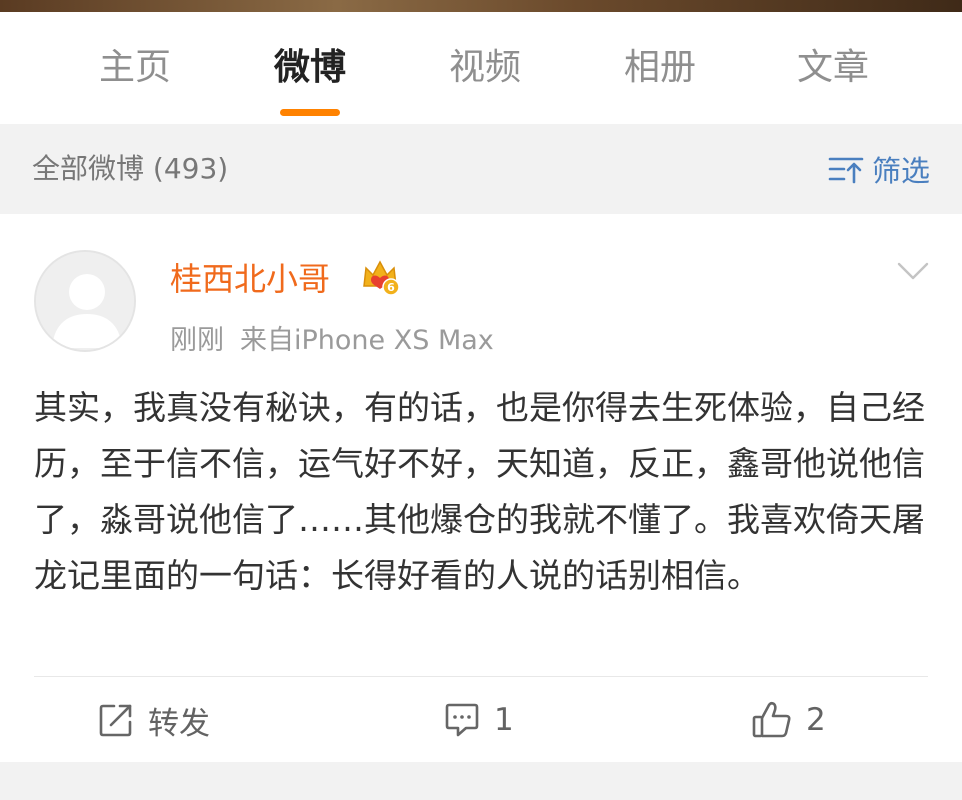 This screenshot has width=962, height=800. I want to click on filter-sort-icon, so click(846, 170).